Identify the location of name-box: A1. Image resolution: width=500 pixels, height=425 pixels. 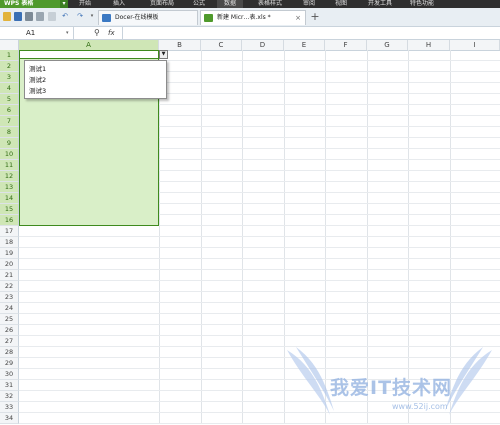
(37, 33).